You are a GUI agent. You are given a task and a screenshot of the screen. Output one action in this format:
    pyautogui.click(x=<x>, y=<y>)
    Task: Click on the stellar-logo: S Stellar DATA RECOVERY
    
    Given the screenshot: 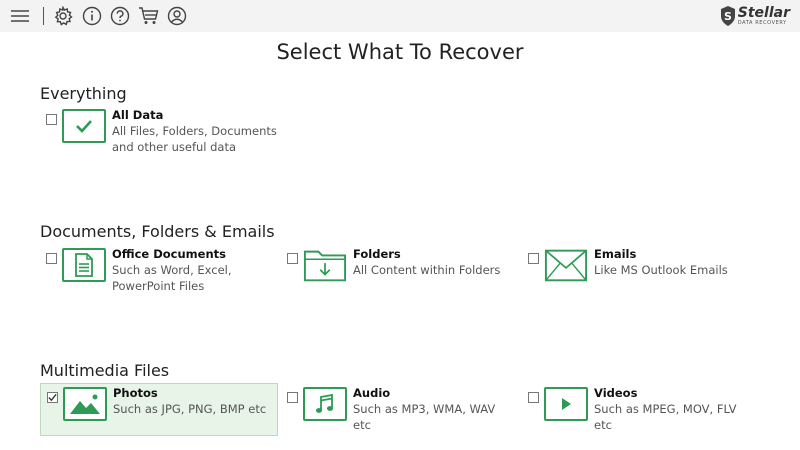 What is the action you would take?
    pyautogui.click(x=755, y=16)
    